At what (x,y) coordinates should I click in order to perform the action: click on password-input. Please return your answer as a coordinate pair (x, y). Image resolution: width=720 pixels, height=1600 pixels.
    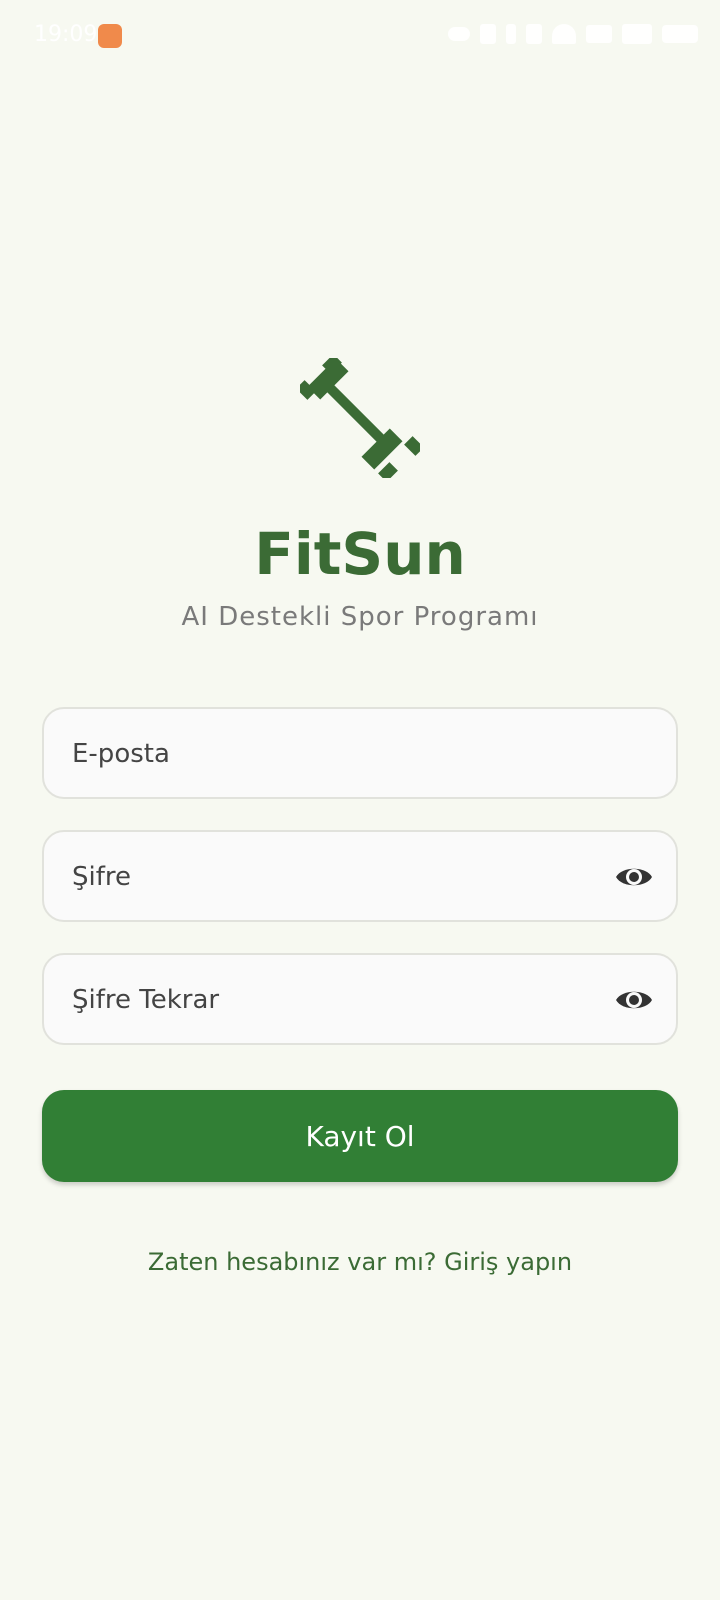
    Looking at the image, I should click on (332, 877).